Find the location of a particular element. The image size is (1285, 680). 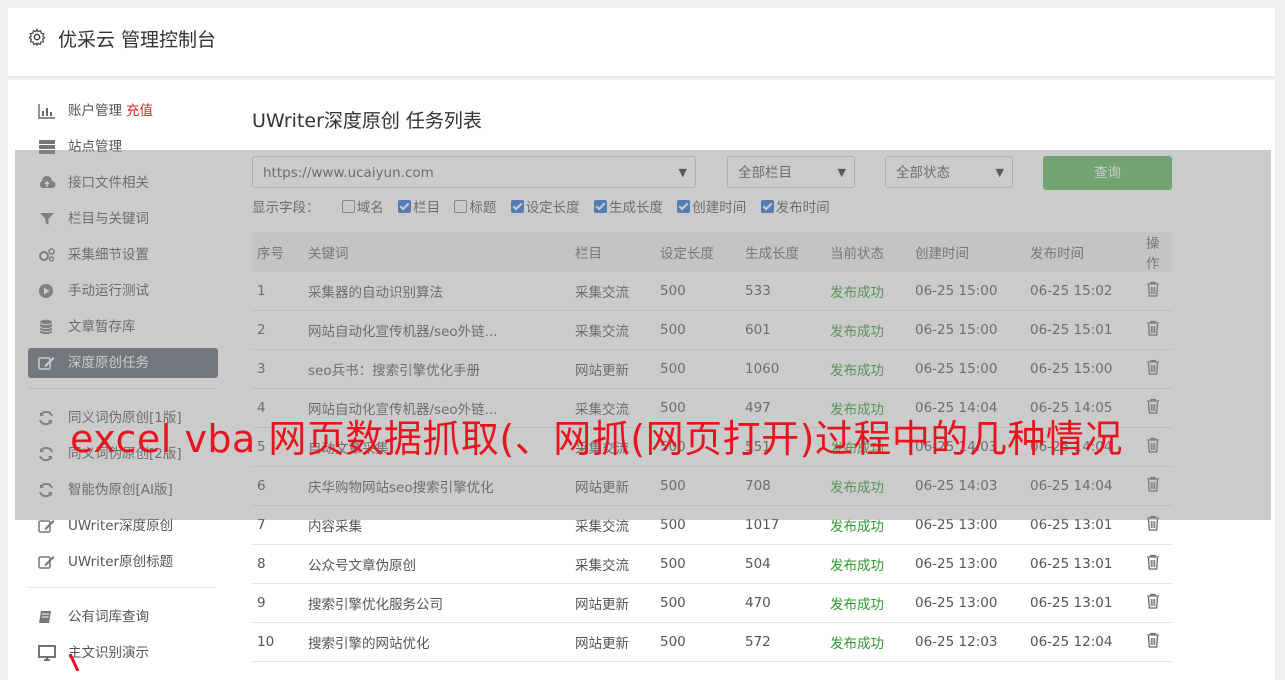

sidebar-item-label: UWriter深度原创 is located at coordinates (121, 526).